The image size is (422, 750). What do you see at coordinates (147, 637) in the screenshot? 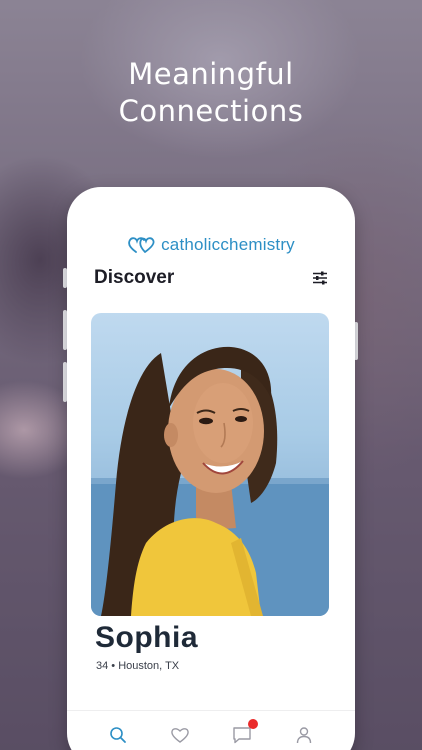
I see `profile-name: Sophia` at bounding box center [147, 637].